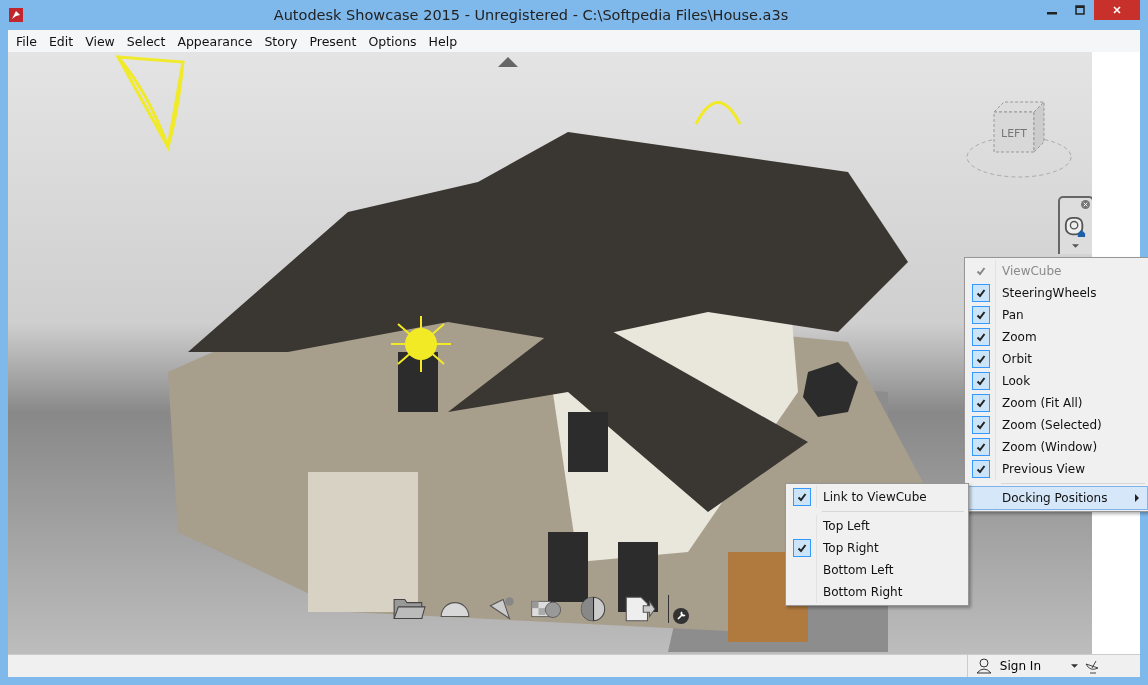  Describe the element at coordinates (1014, 133) in the screenshot. I see `cube-face-label: LEFT` at that location.